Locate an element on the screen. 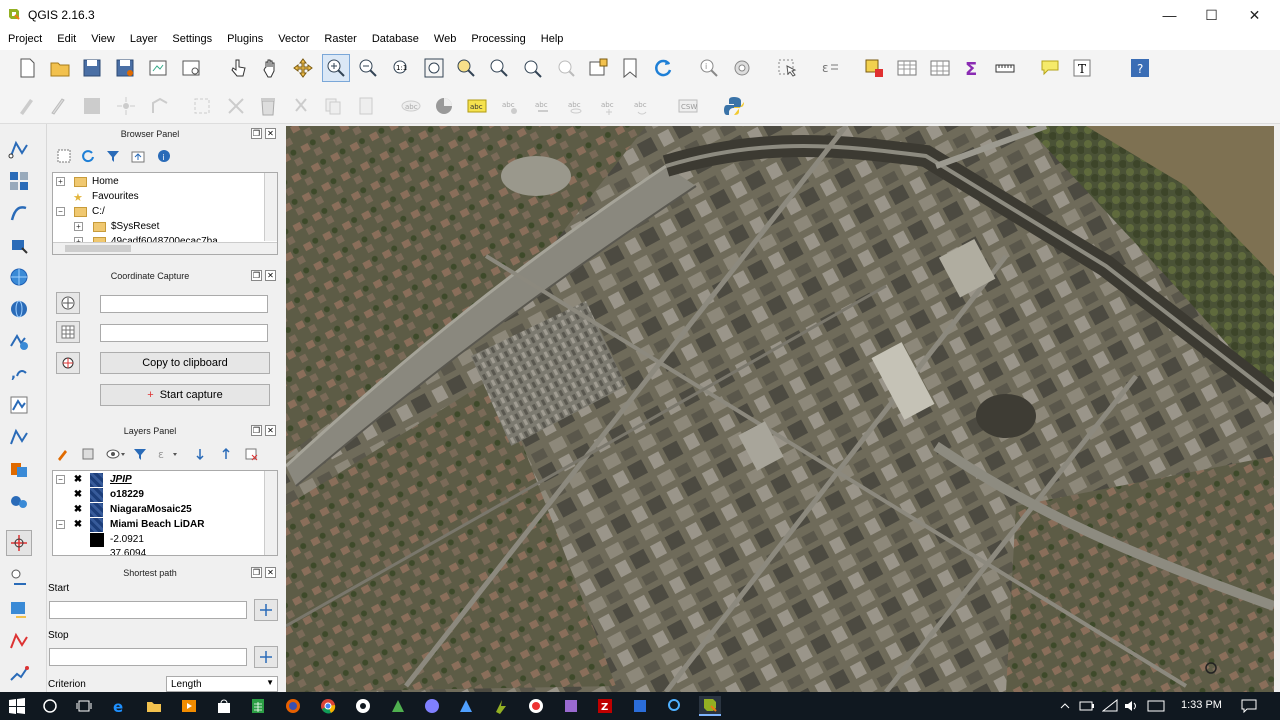  zoom-next-icon is located at coordinates (565, 68).